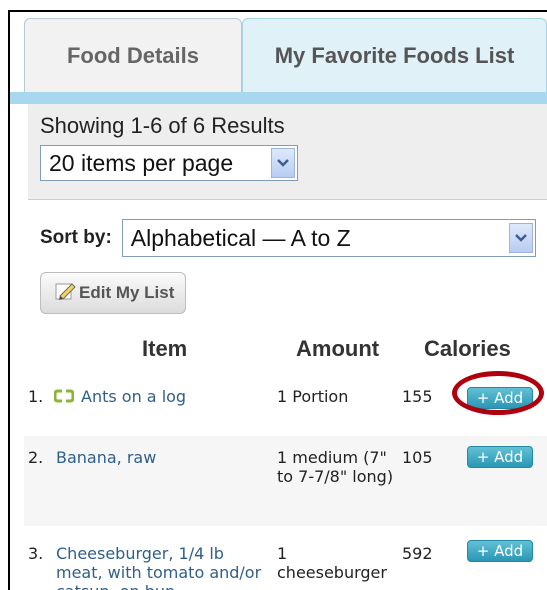  What do you see at coordinates (417, 457) in the screenshot?
I see `calories-value: 105` at bounding box center [417, 457].